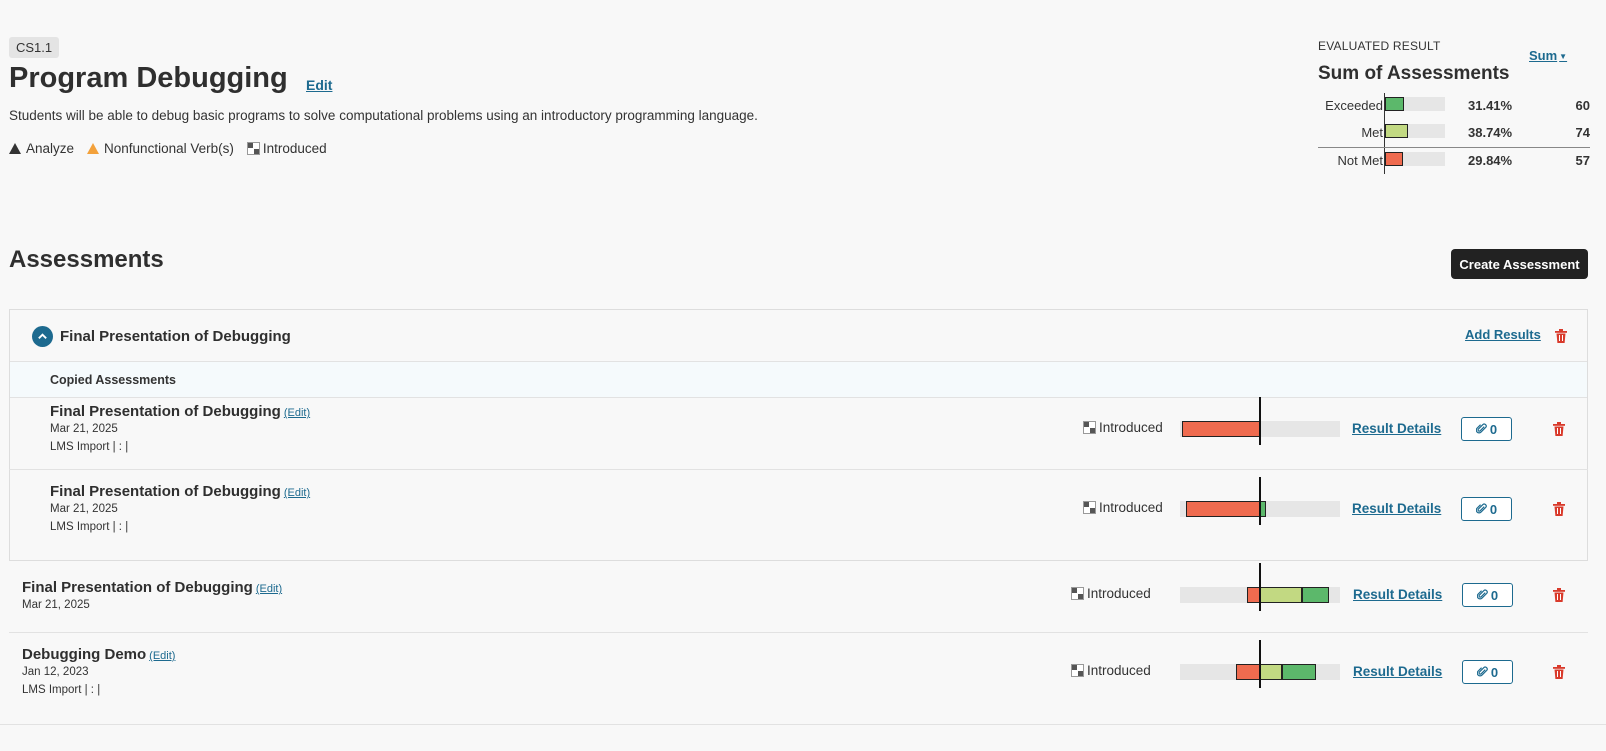 The image size is (1606, 751). Describe the element at coordinates (50, 148) in the screenshot. I see `tag-label: Analyze` at that location.